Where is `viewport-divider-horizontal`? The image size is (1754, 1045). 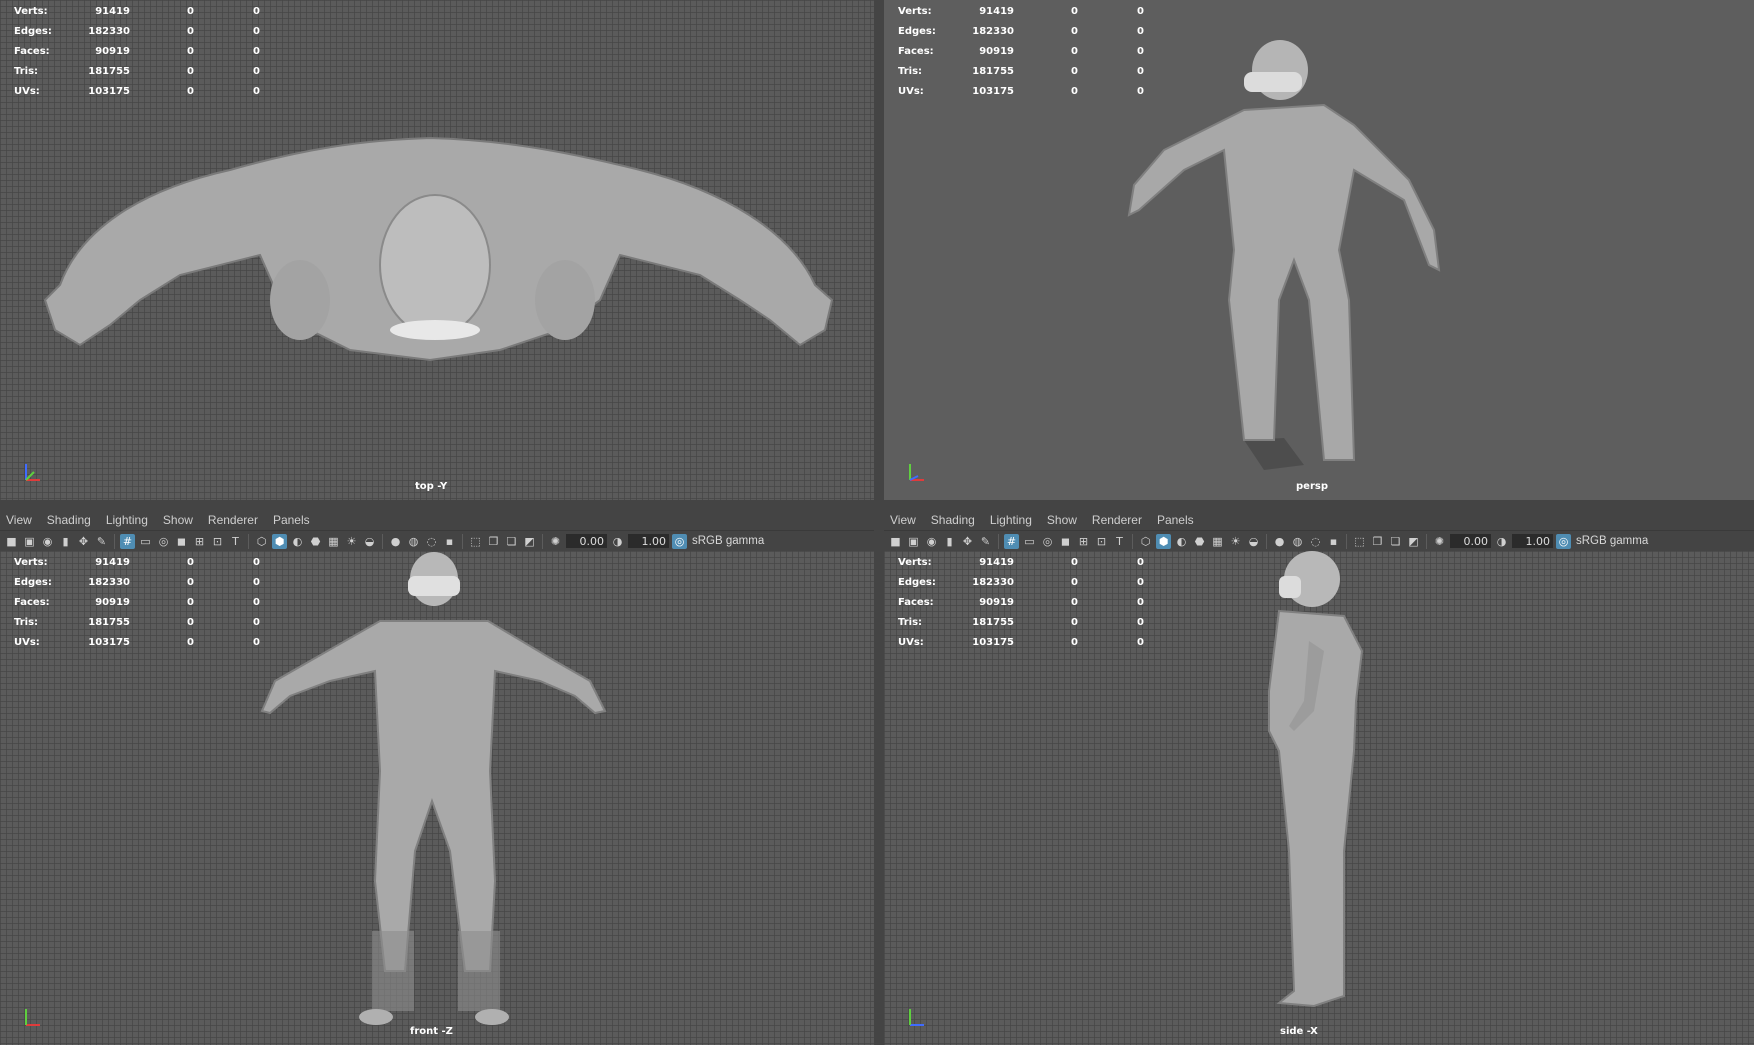 viewport-divider-horizontal is located at coordinates (877, 505).